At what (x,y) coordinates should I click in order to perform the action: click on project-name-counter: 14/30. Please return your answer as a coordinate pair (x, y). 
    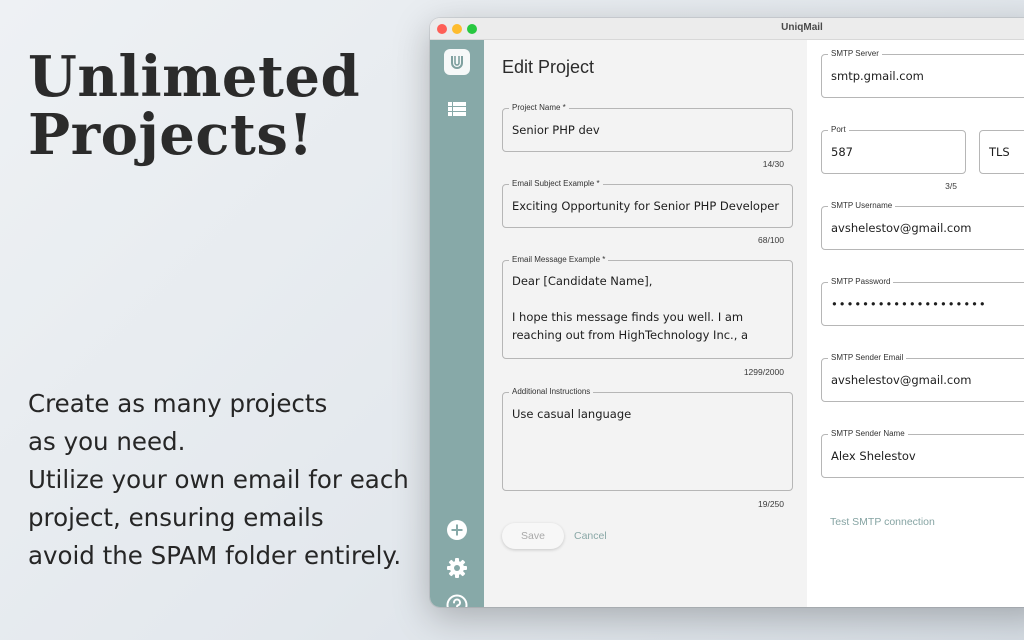
    Looking at the image, I should click on (773, 164).